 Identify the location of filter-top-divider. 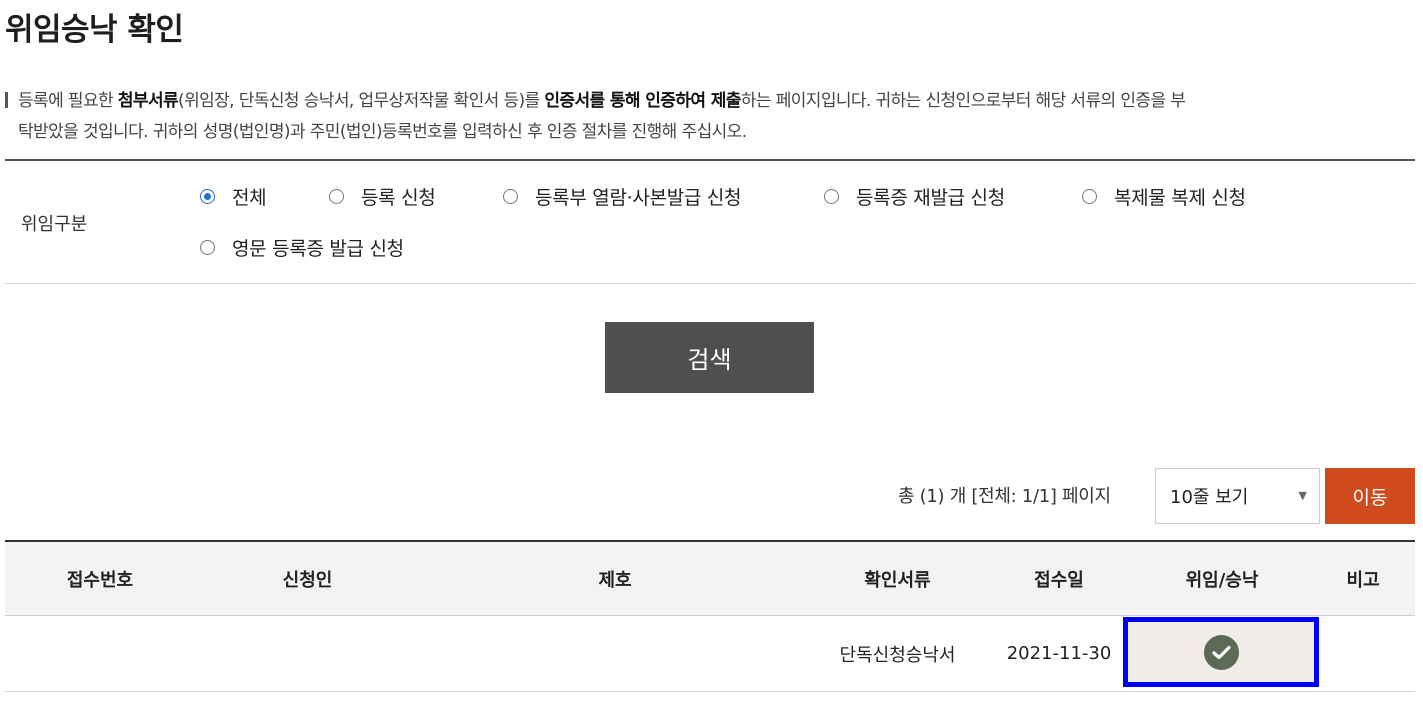
(710, 160).